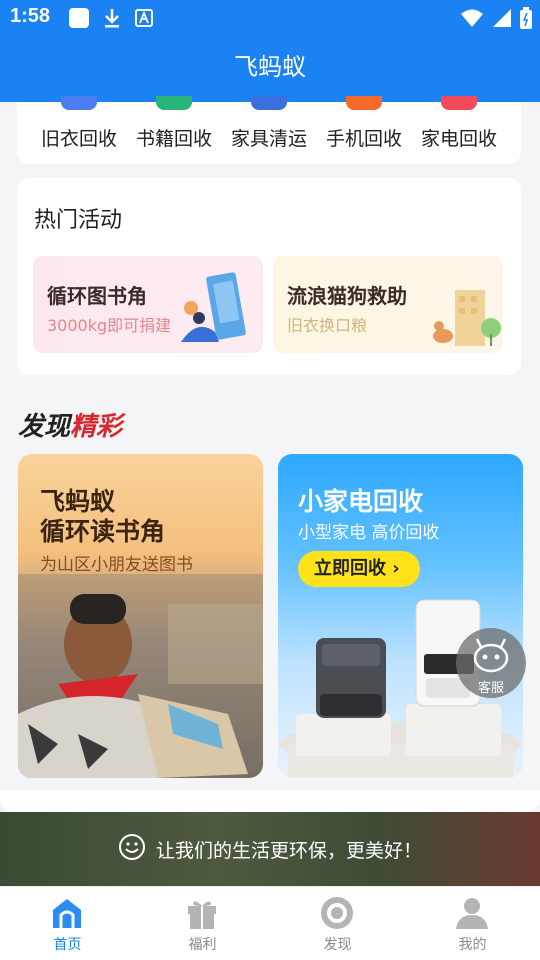  I want to click on notification-app-icon, so click(79, 20).